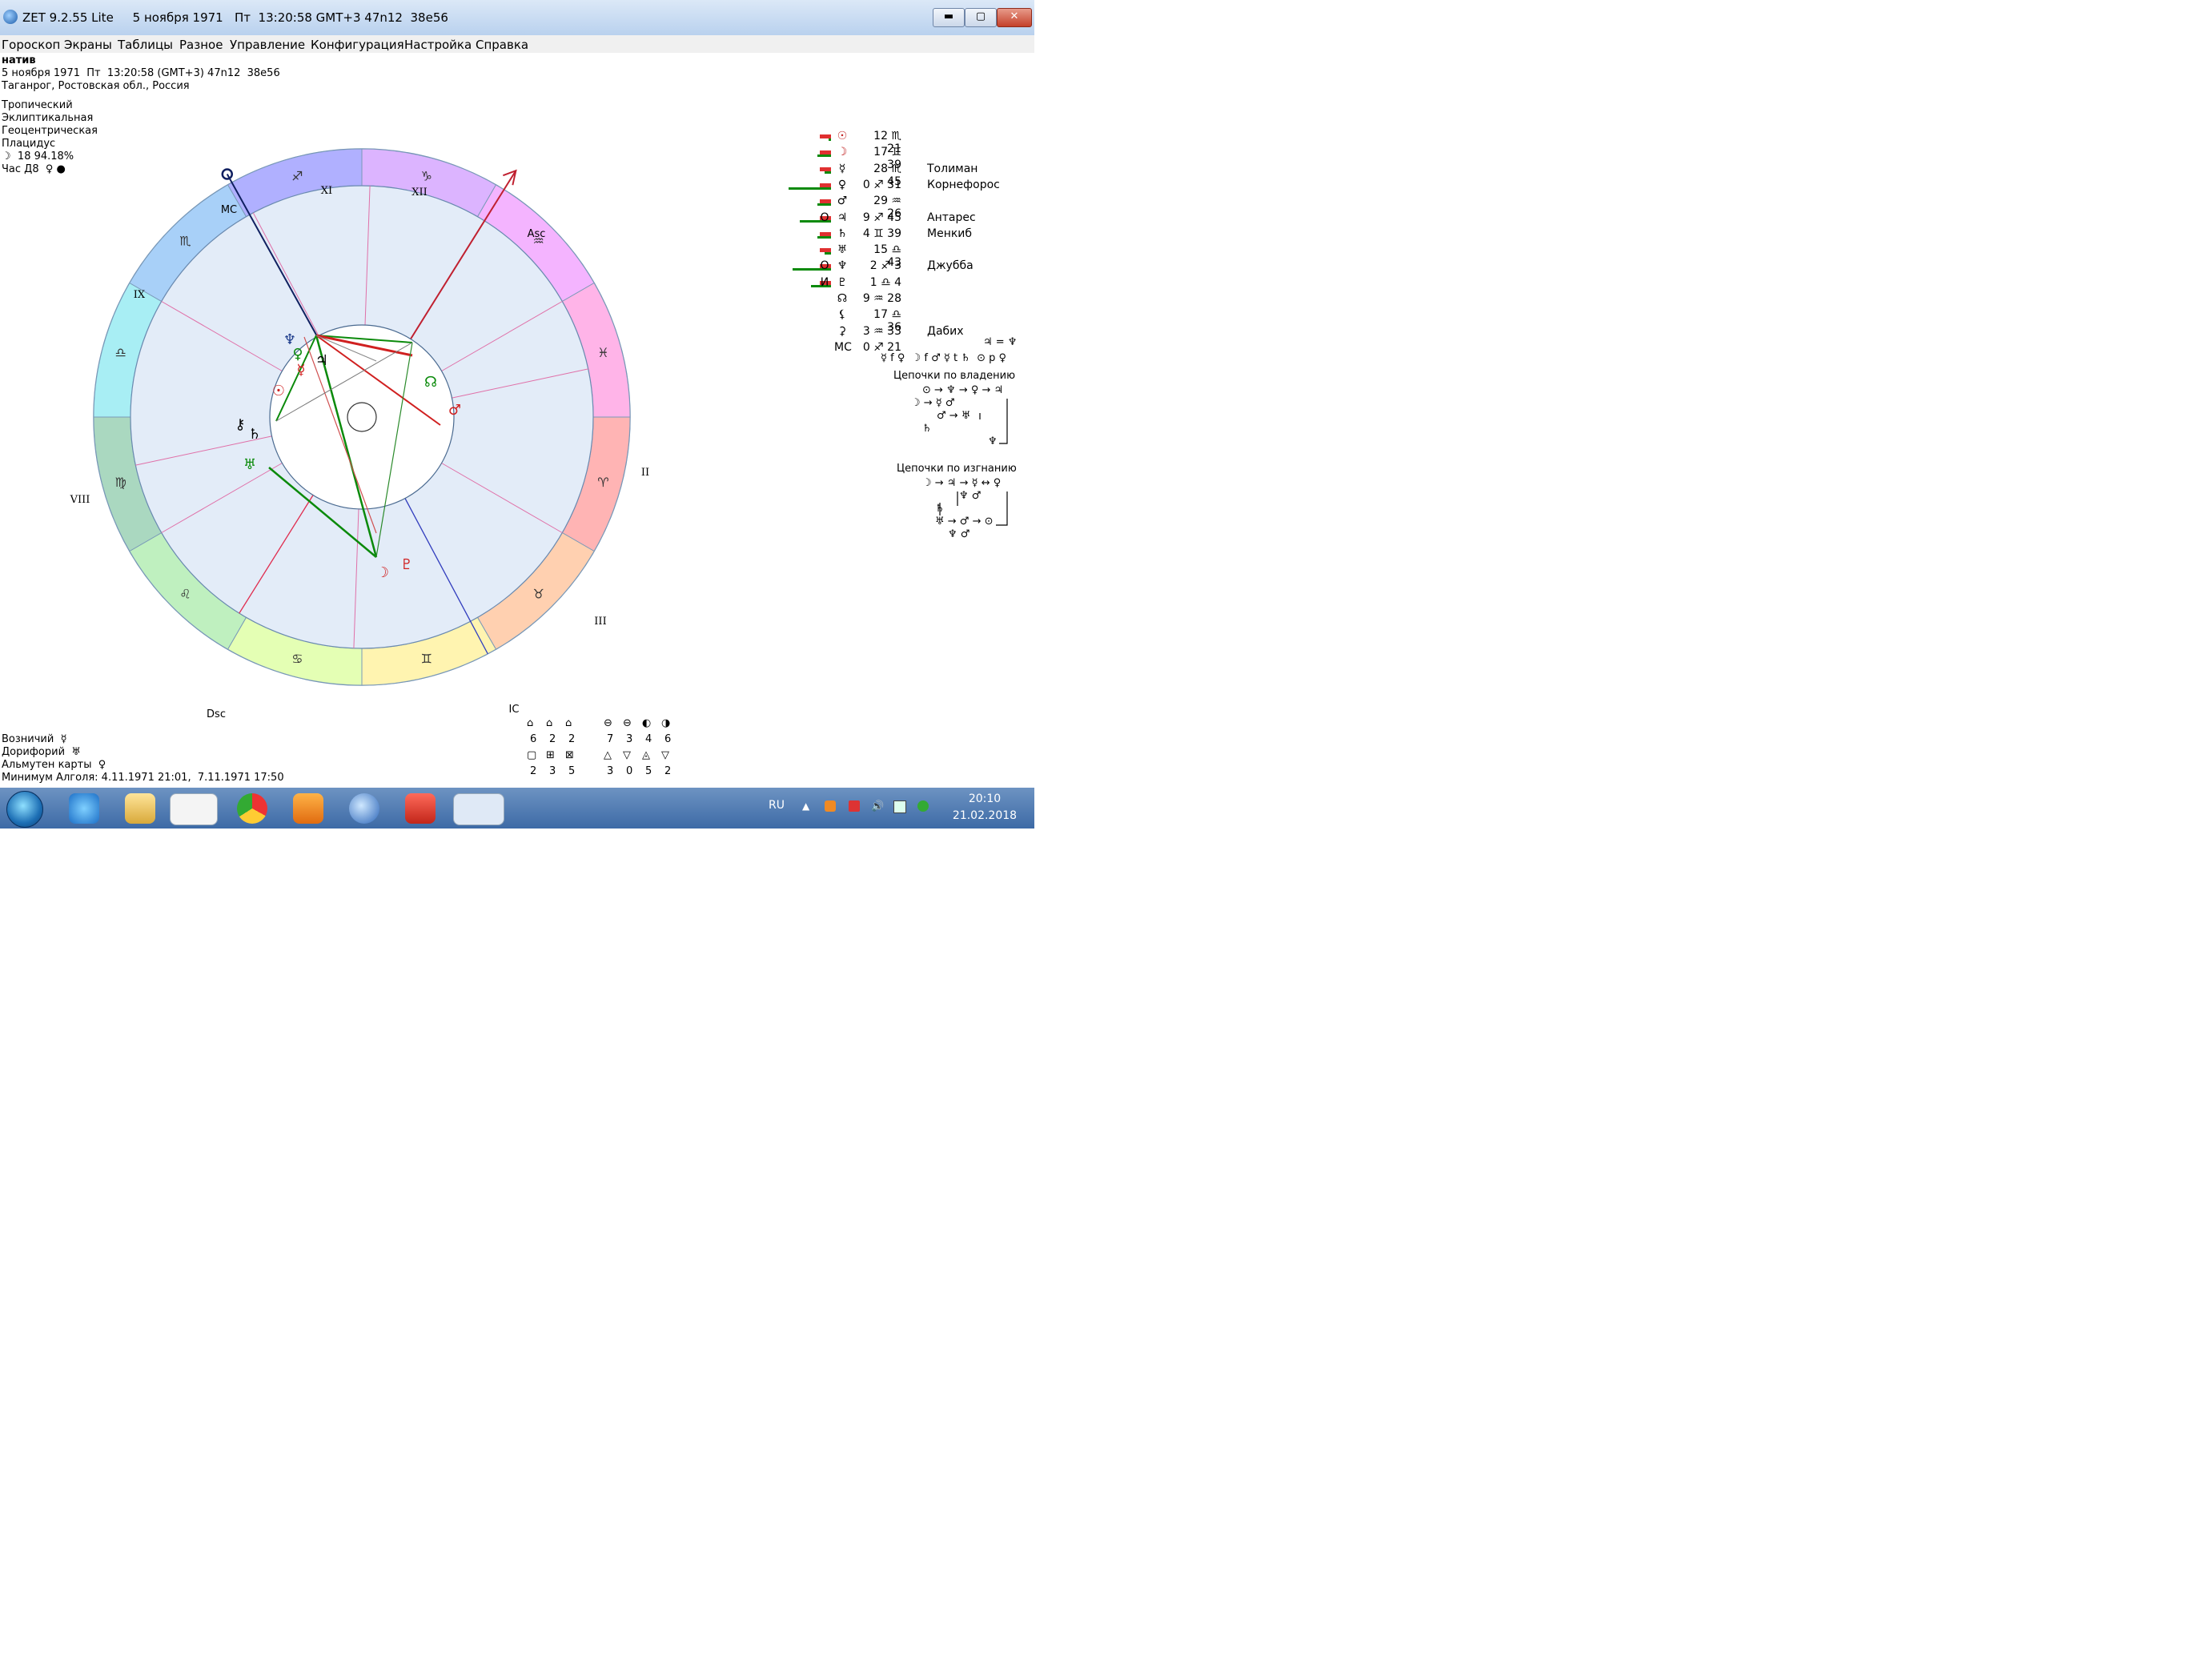 Image resolution: width=2212 pixels, height=1657 pixels. Describe the element at coordinates (905, 175) in the screenshot. I see `planet-row: ☿ 28 ♏ 45 Толиман` at that location.